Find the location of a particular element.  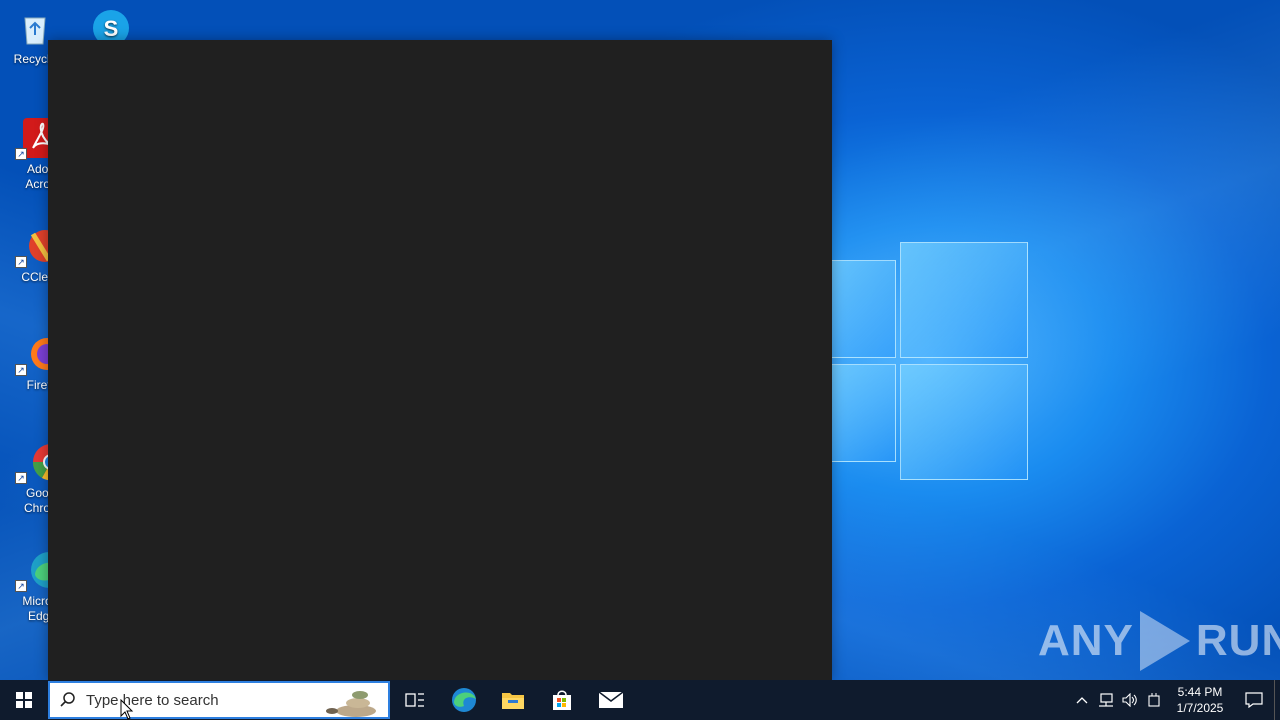

system-tray: 5:44 PM 1/7/2025 is located at coordinates (1175, 700).